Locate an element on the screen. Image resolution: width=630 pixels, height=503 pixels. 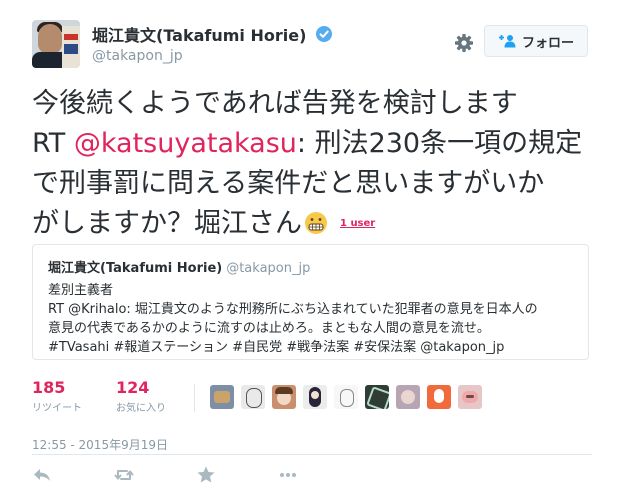
tweet-line-3: で刑事罰に問える案件だと思いますがいか is located at coordinates (288, 183).